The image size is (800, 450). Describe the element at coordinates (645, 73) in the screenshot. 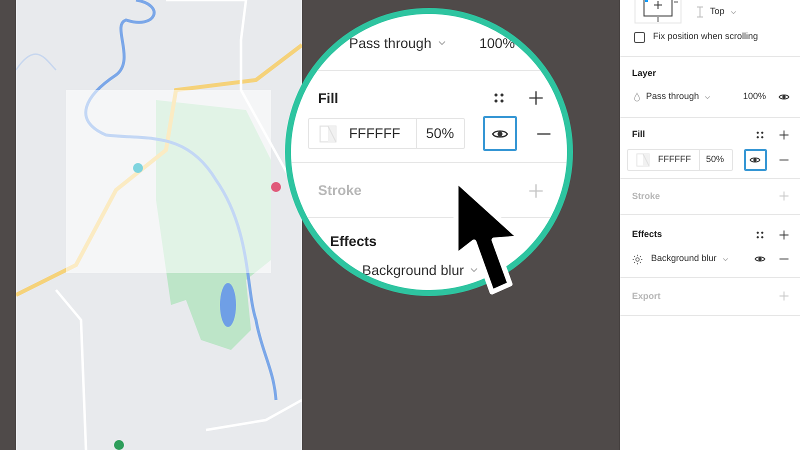

I see `section-title: Layer` at that location.